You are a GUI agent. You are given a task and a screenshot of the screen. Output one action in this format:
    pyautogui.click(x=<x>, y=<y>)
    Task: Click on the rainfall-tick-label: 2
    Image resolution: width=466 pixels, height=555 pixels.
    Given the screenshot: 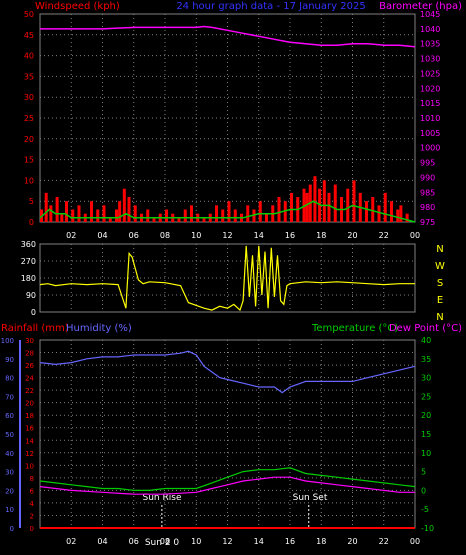 What is the action you would take?
    pyautogui.click(x=32, y=516)
    